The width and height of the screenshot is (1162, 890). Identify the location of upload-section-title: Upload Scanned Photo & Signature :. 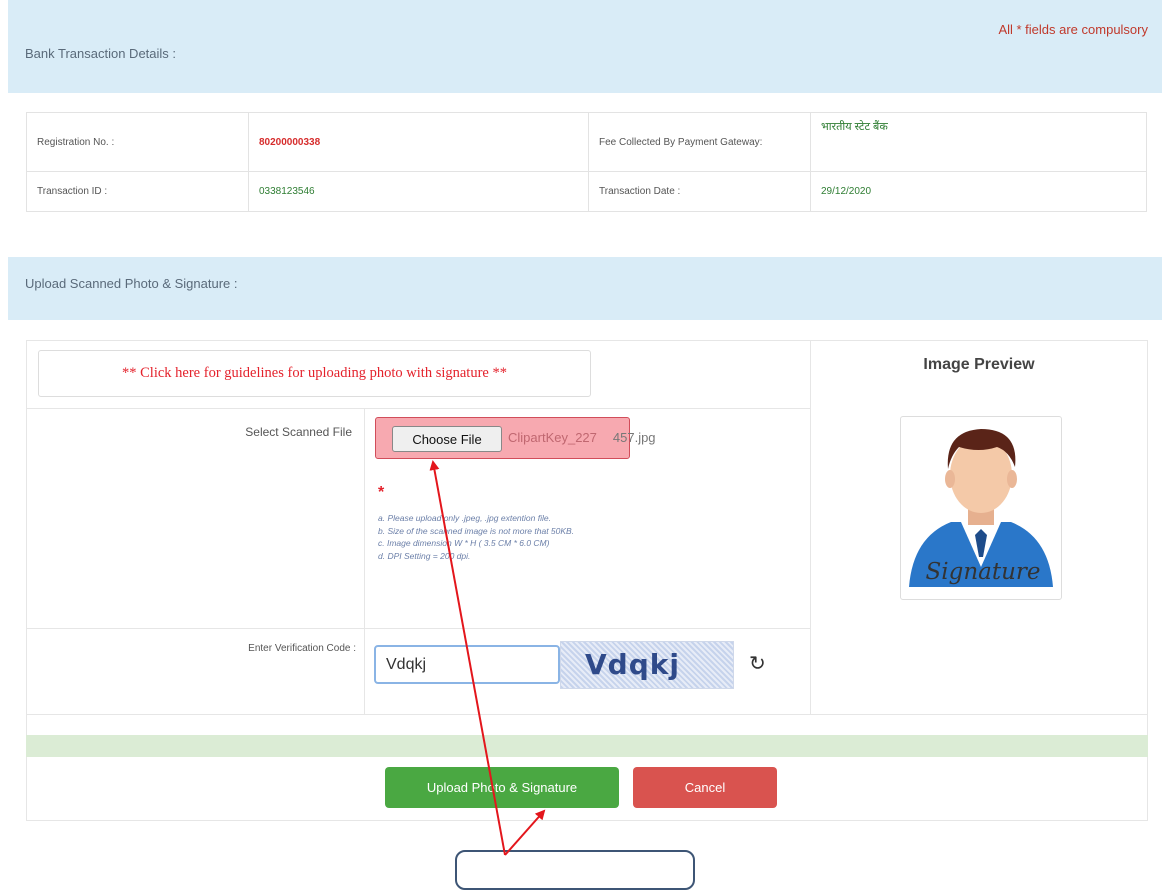
(131, 283).